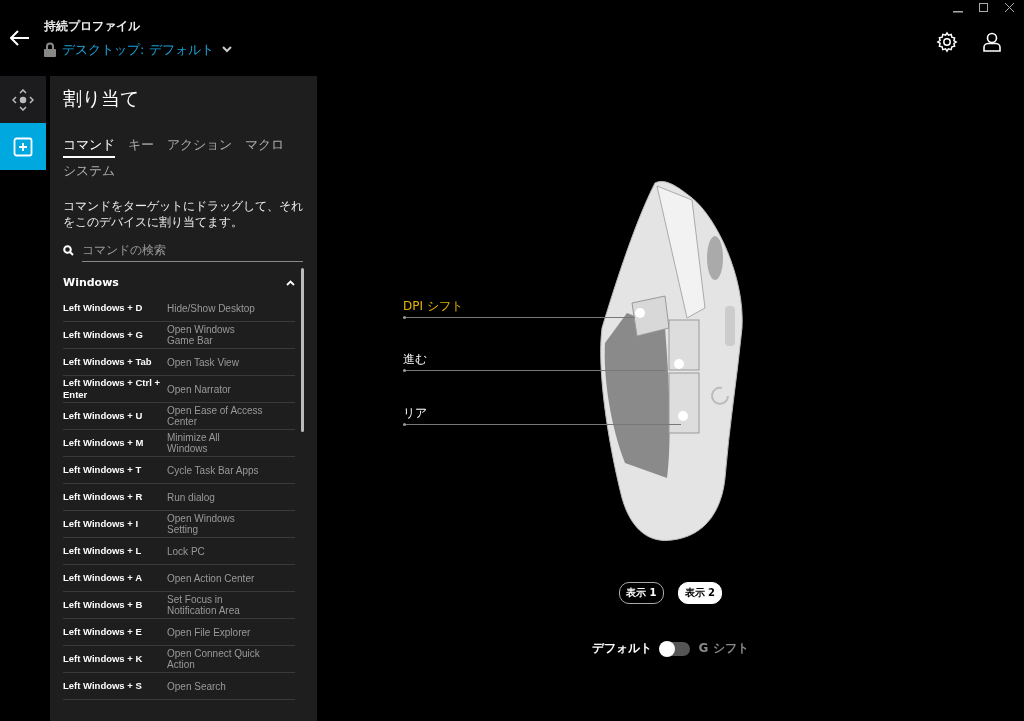  What do you see at coordinates (89, 173) in the screenshot?
I see `category-tab: システム` at bounding box center [89, 173].